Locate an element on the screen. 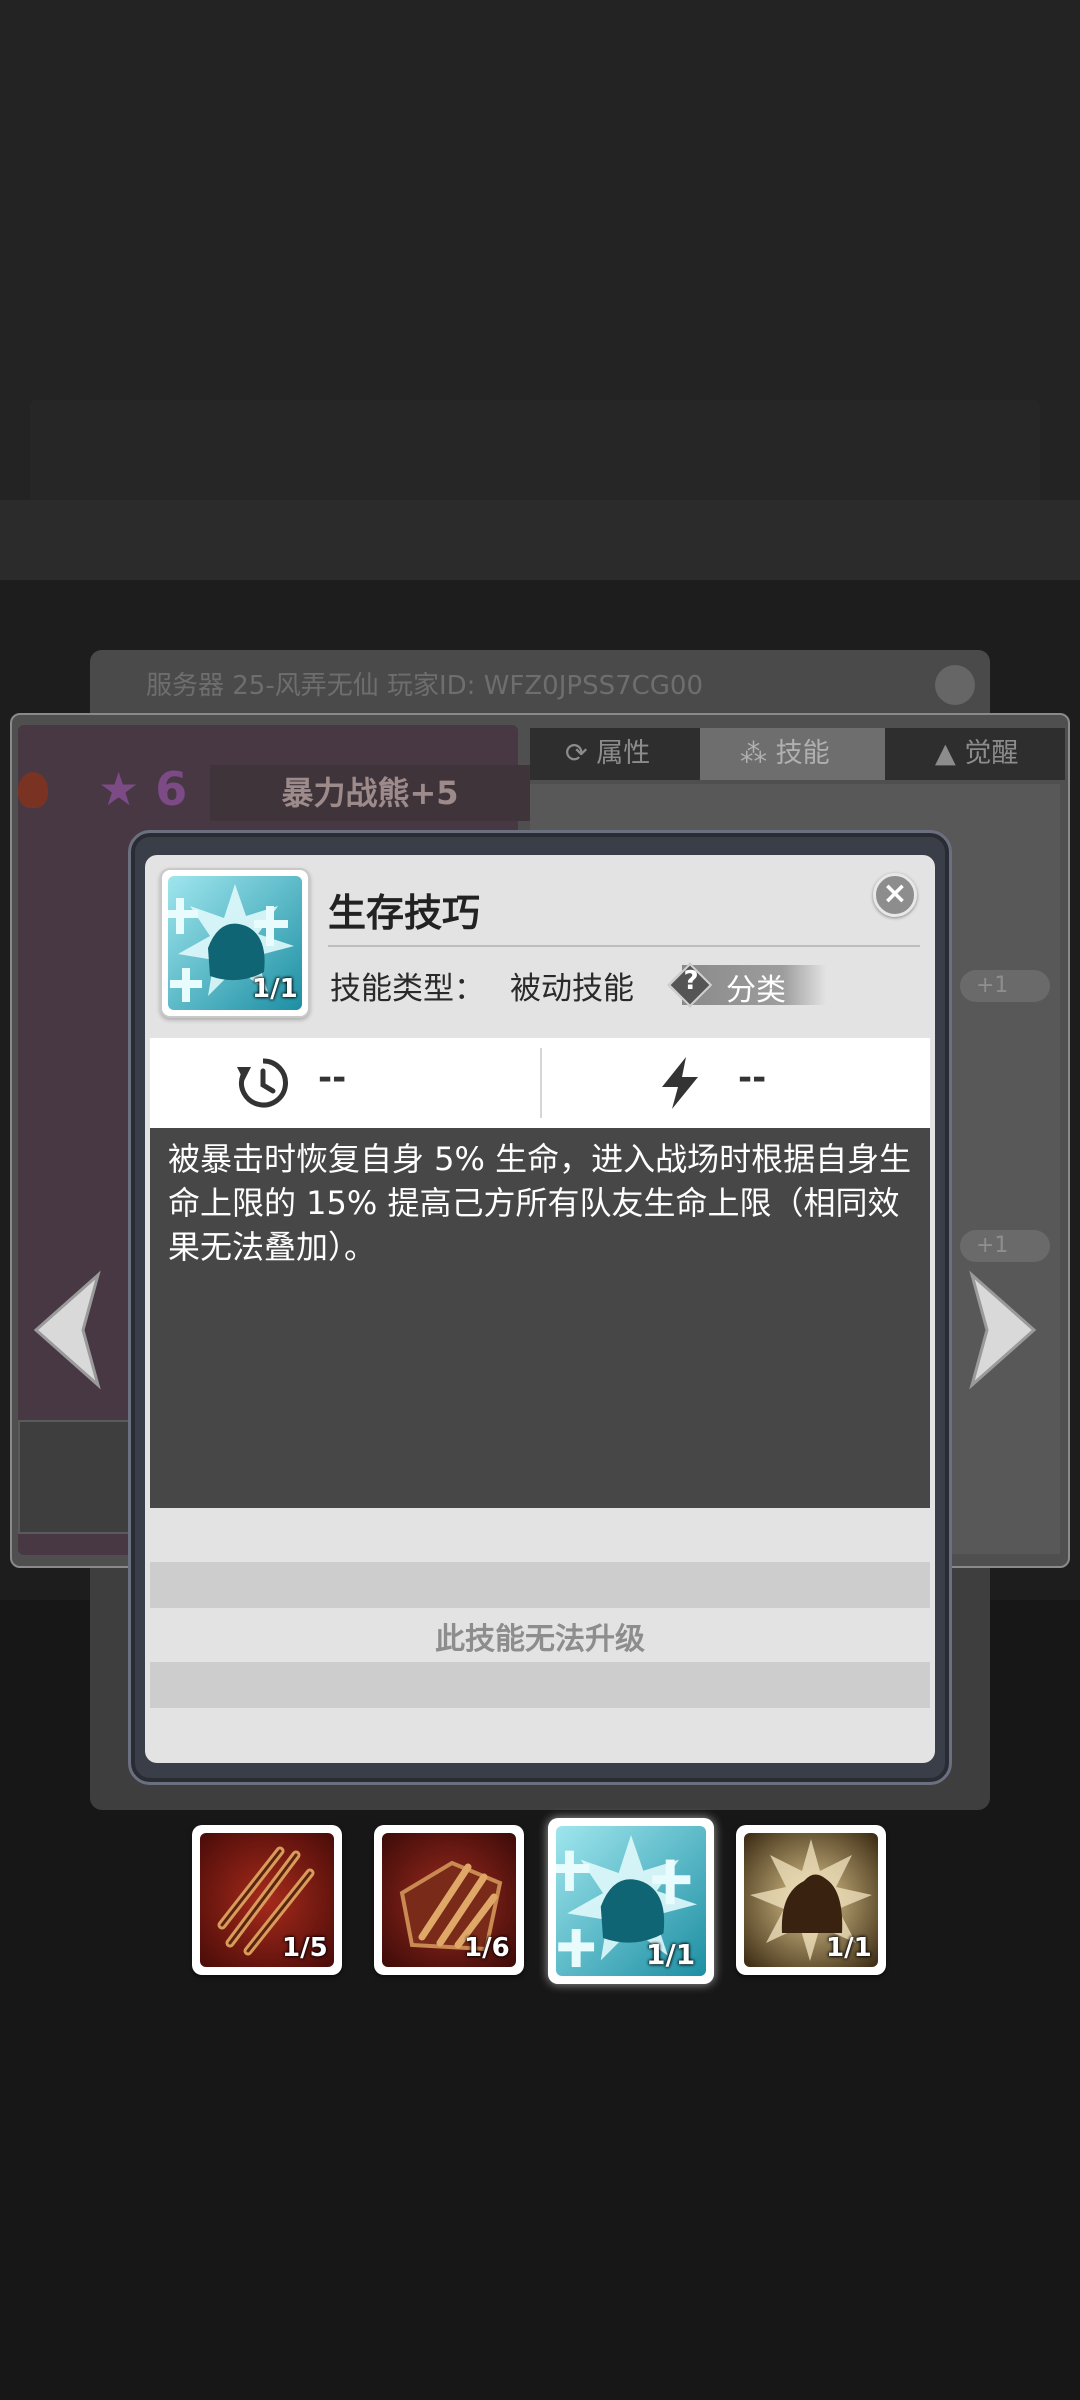  skill-slot-4: 1/1 is located at coordinates (811, 1900).